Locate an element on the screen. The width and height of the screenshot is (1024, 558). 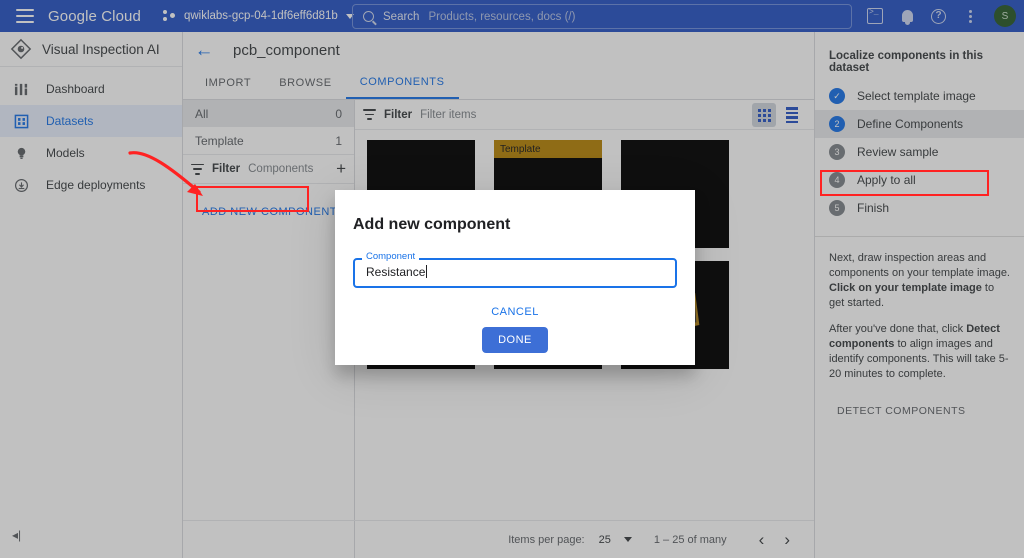
component-name-input: Resistance is located at coordinates (397, 272).